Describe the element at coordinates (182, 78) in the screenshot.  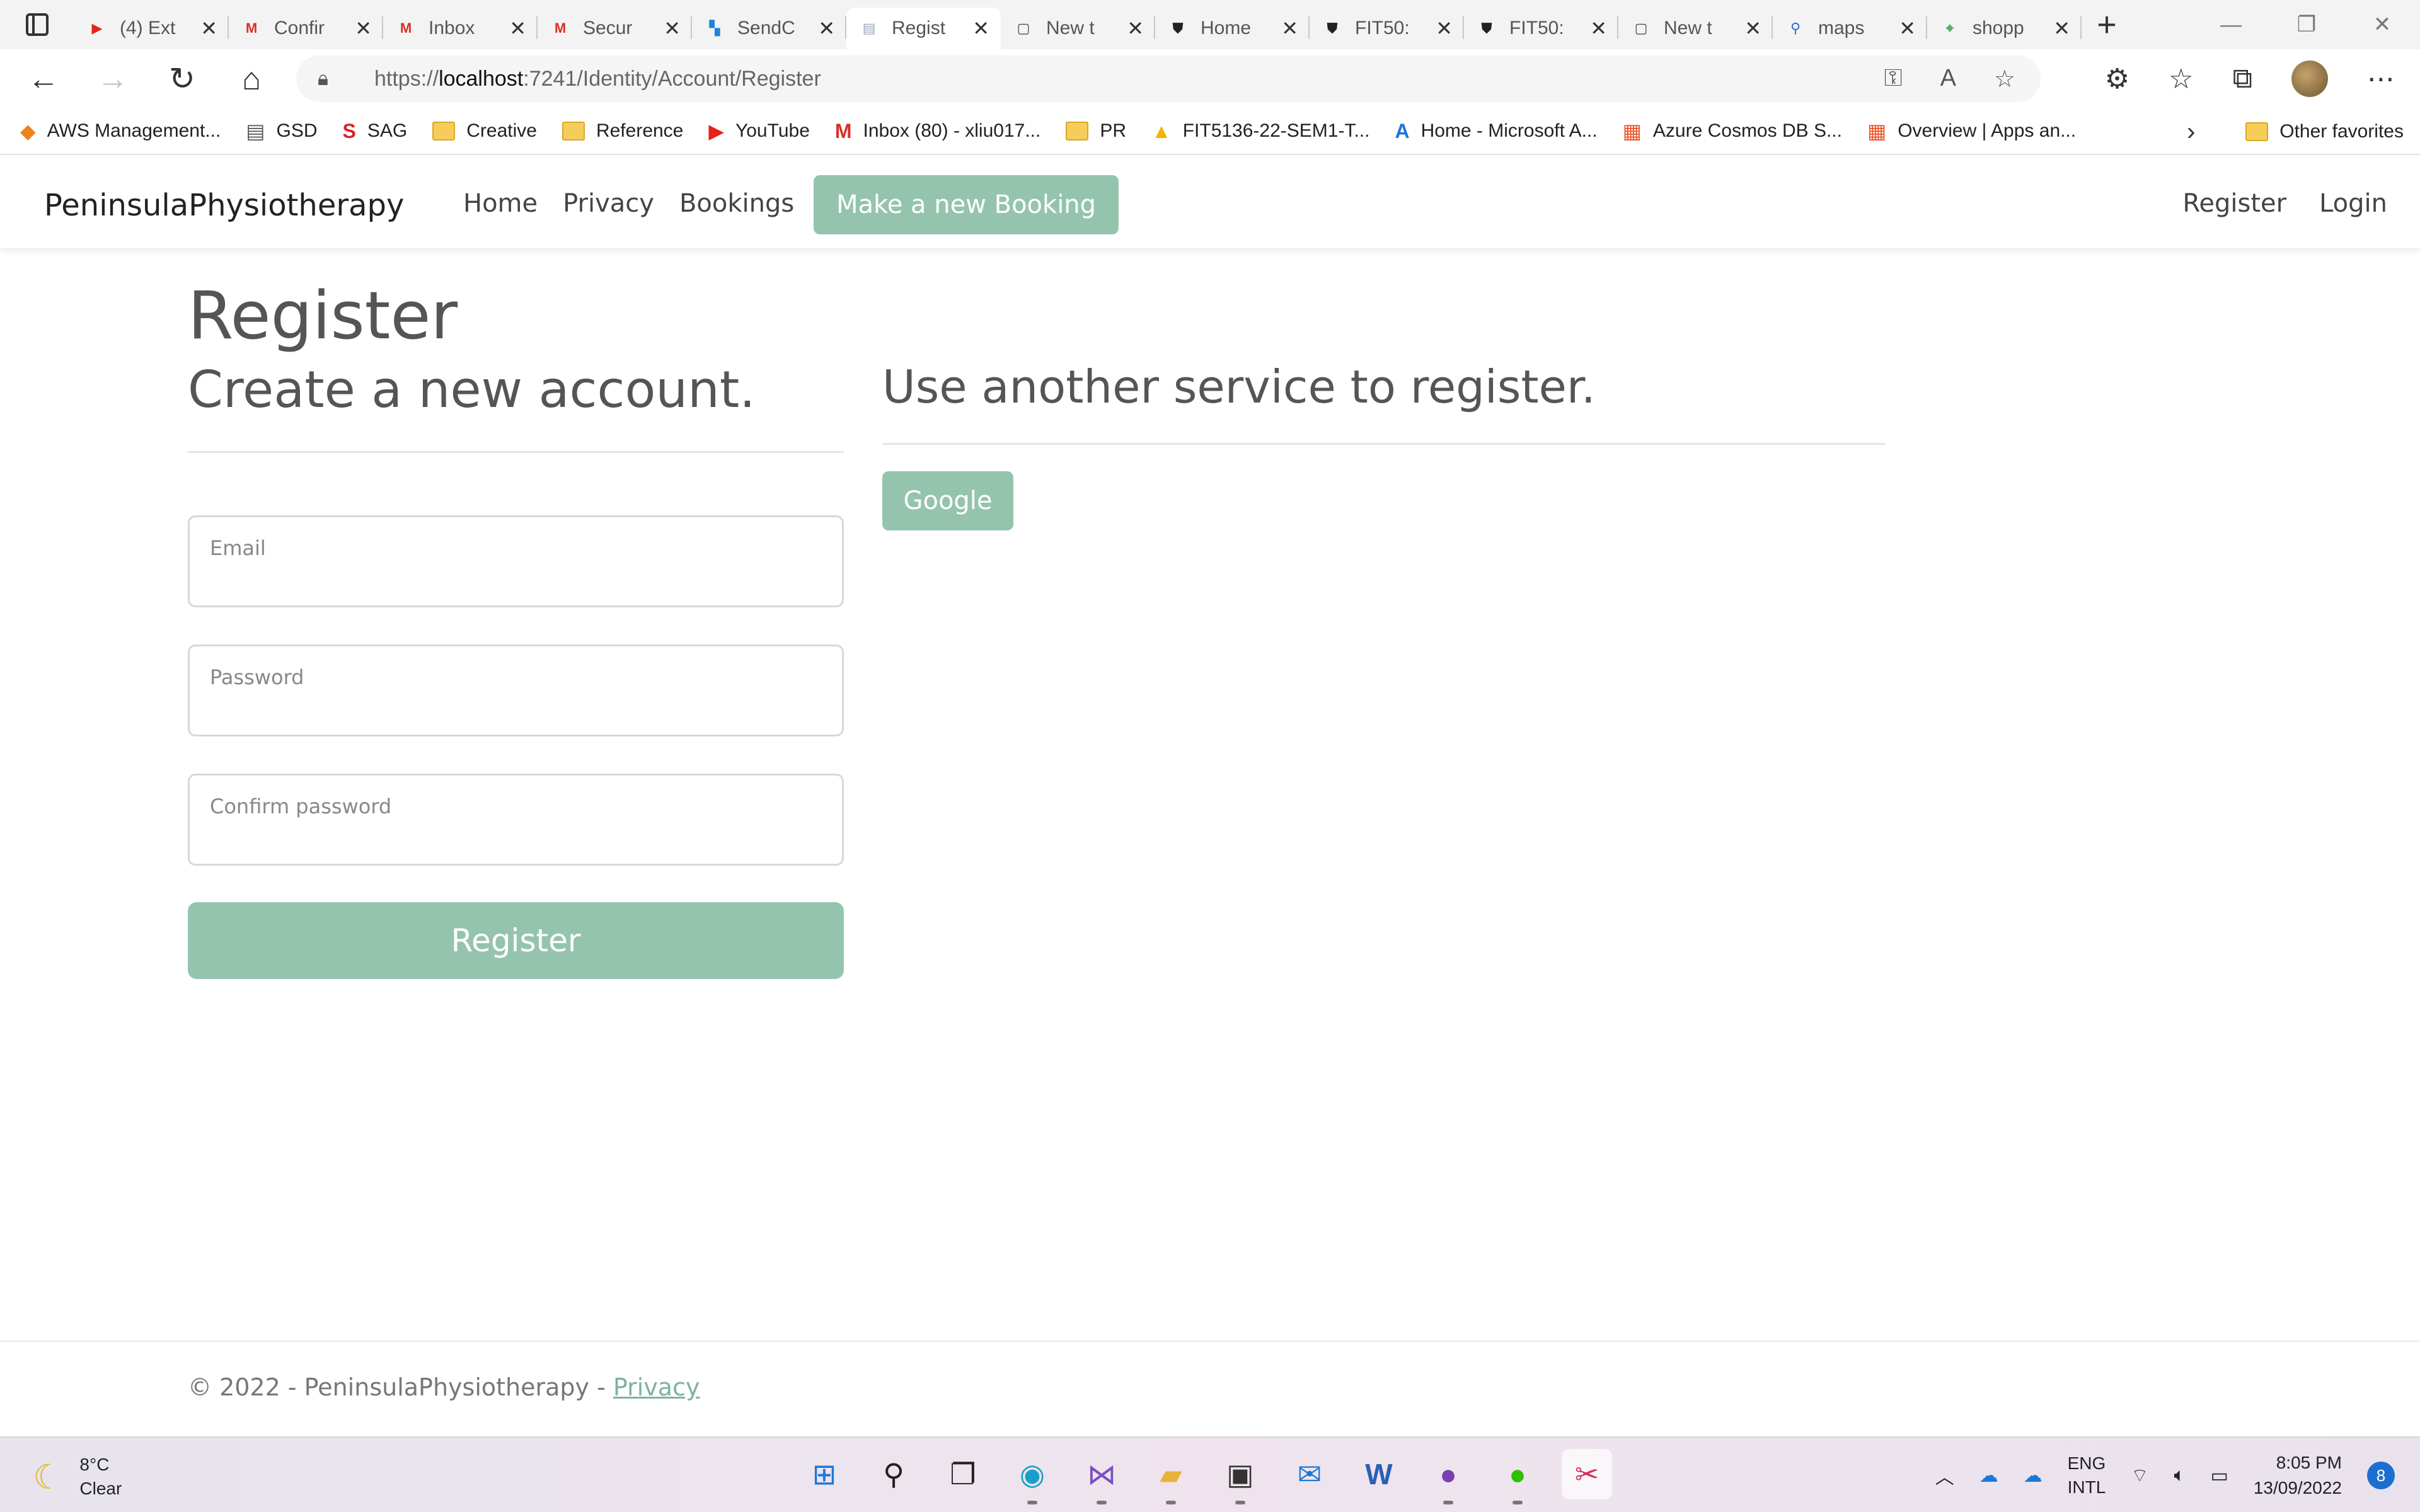
I see `refresh-button: ↻` at that location.